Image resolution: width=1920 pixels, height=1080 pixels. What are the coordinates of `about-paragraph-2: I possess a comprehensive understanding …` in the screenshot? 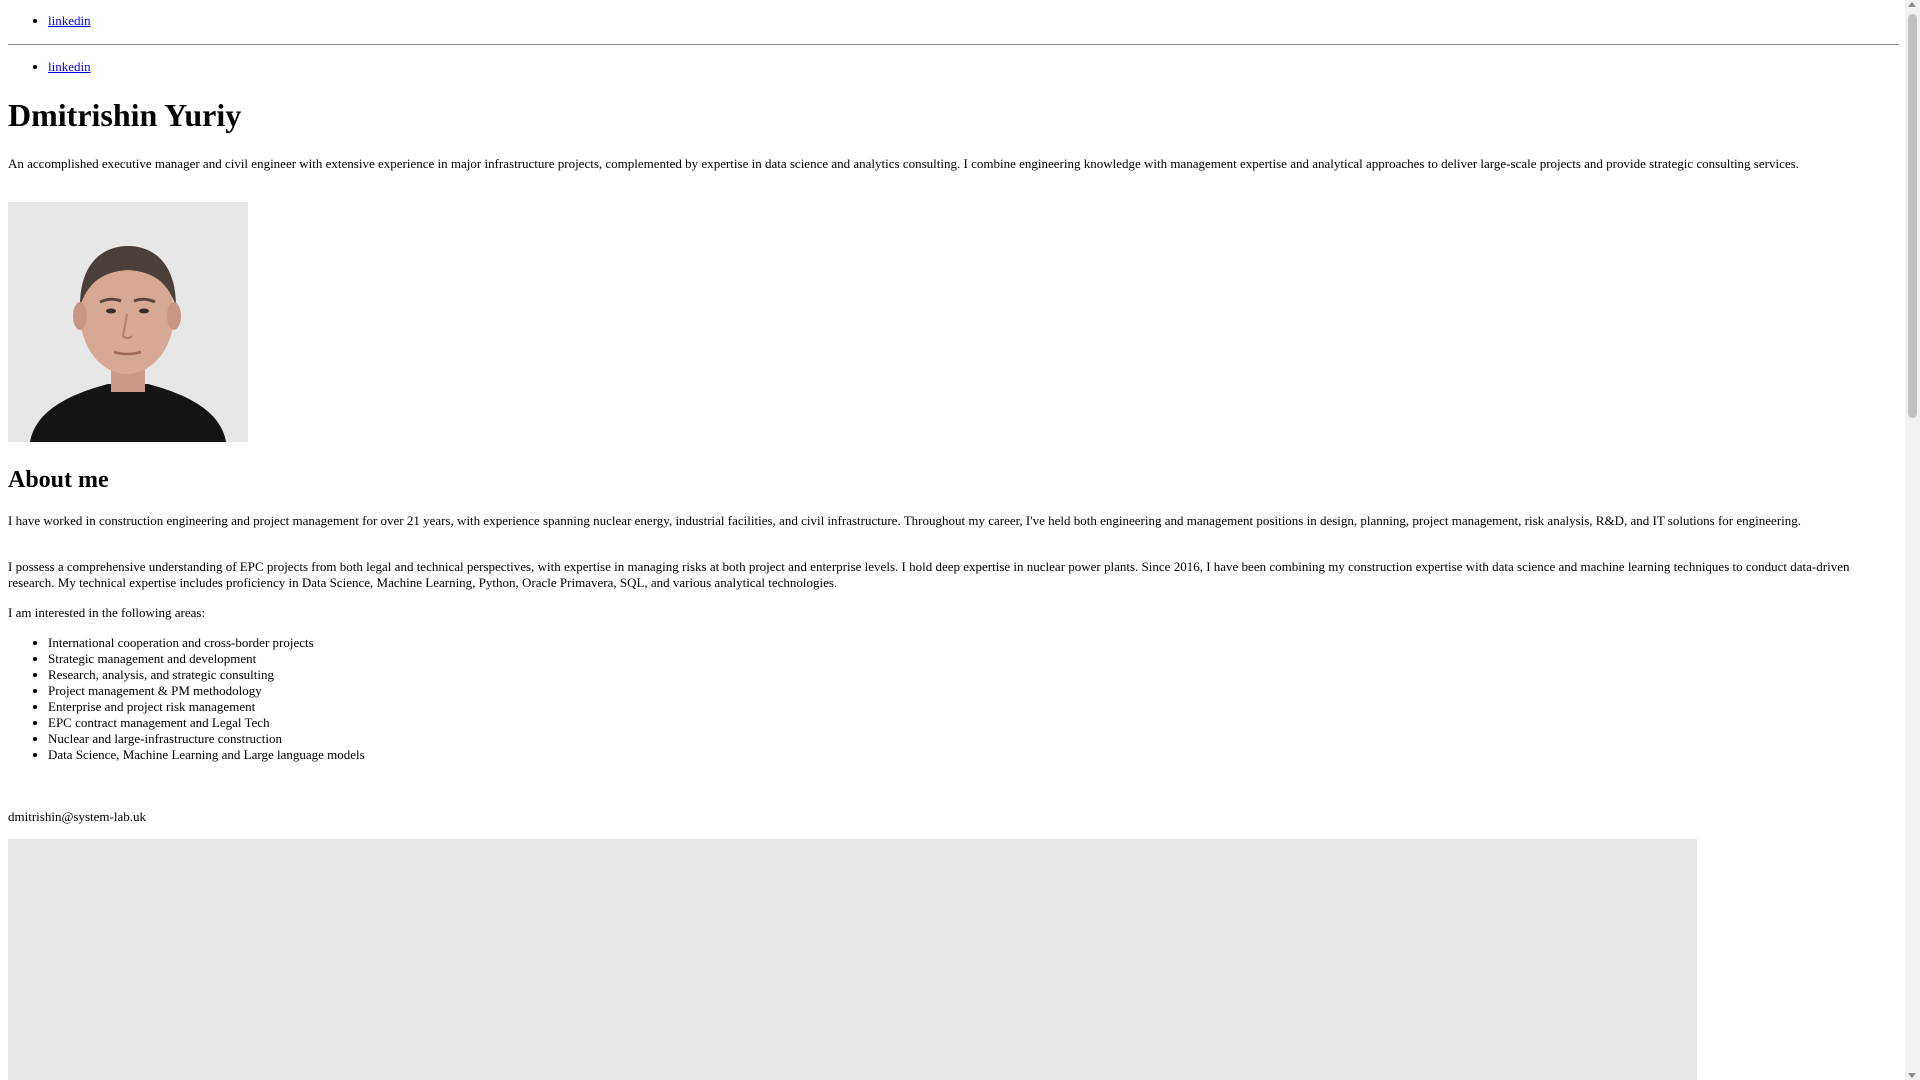 It's located at (929, 574).